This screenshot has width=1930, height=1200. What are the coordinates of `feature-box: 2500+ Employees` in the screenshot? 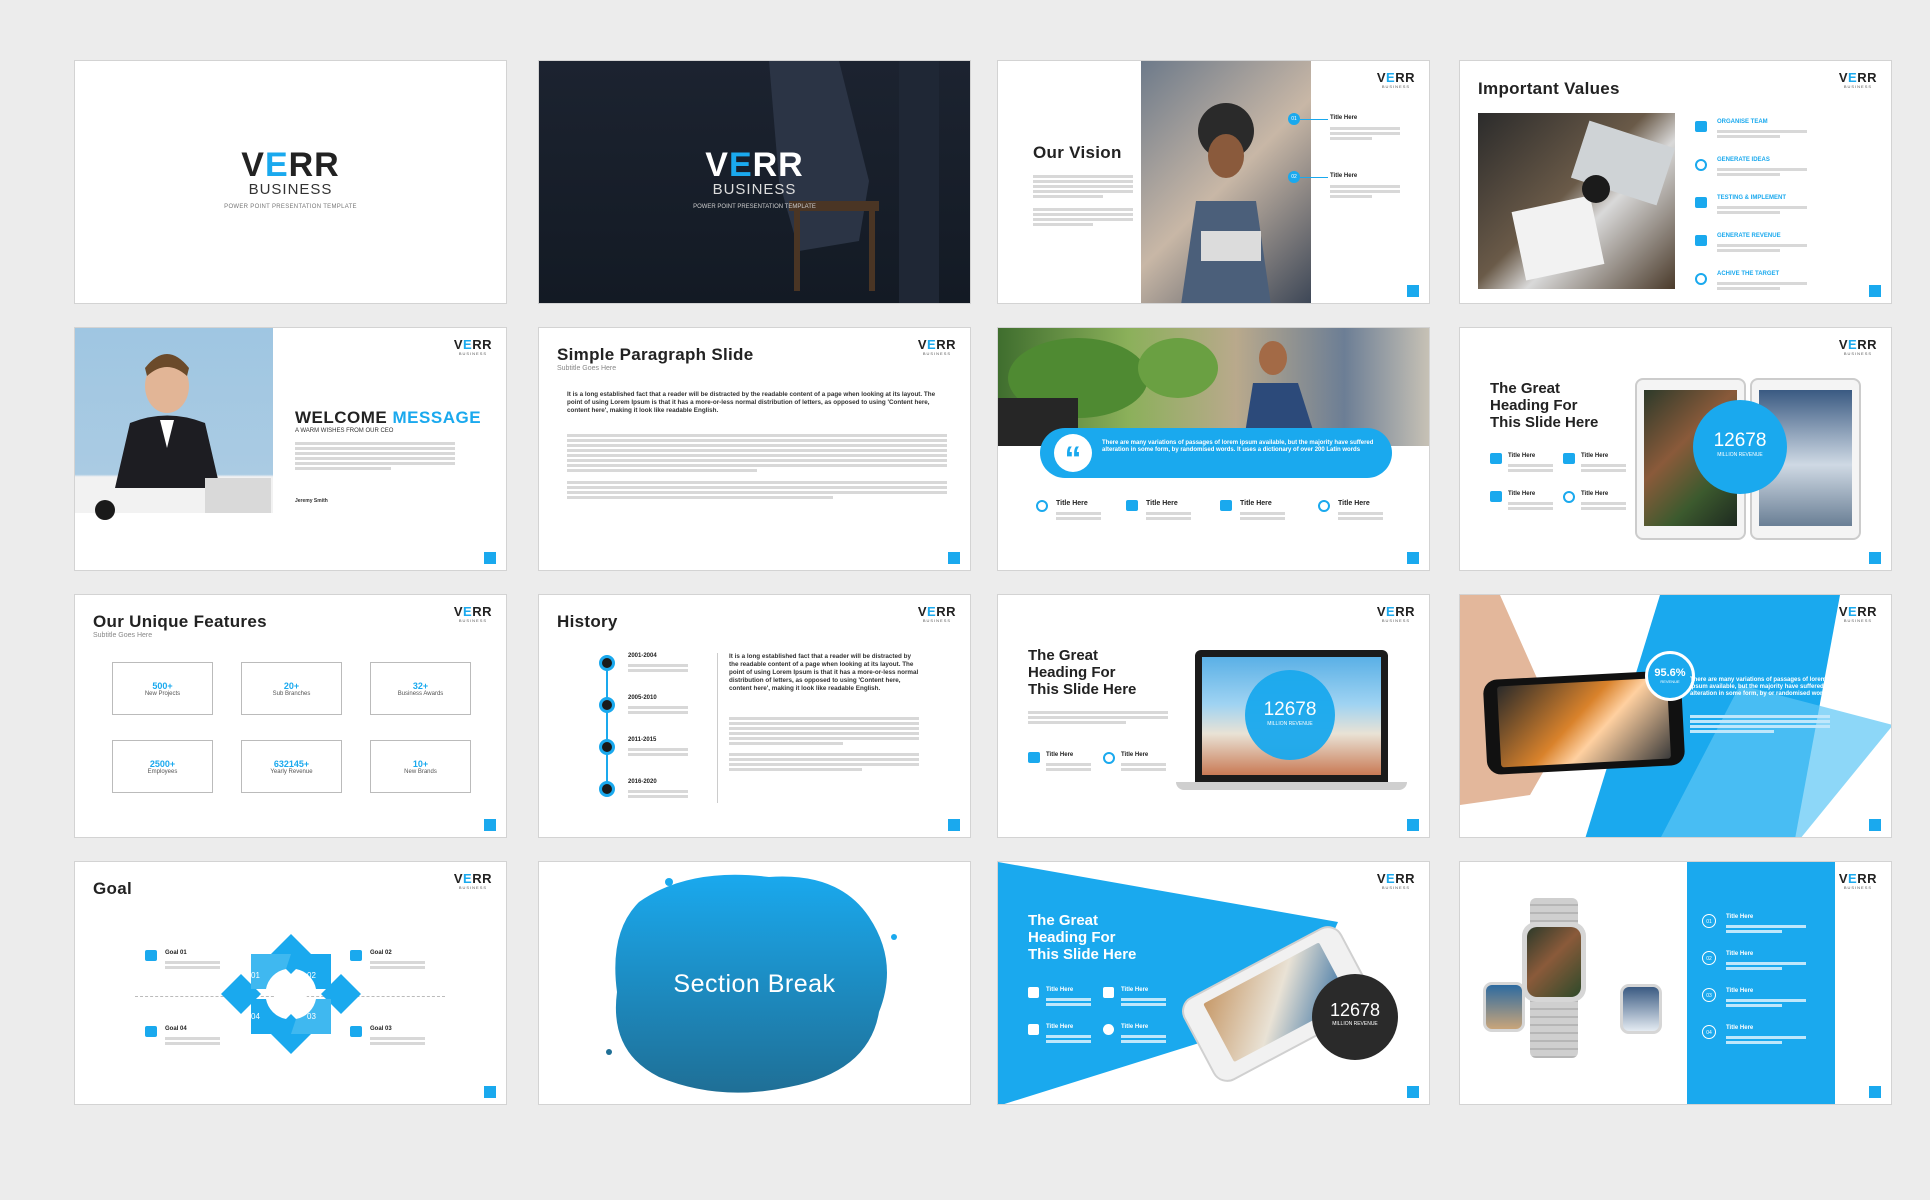 It's located at (162, 766).